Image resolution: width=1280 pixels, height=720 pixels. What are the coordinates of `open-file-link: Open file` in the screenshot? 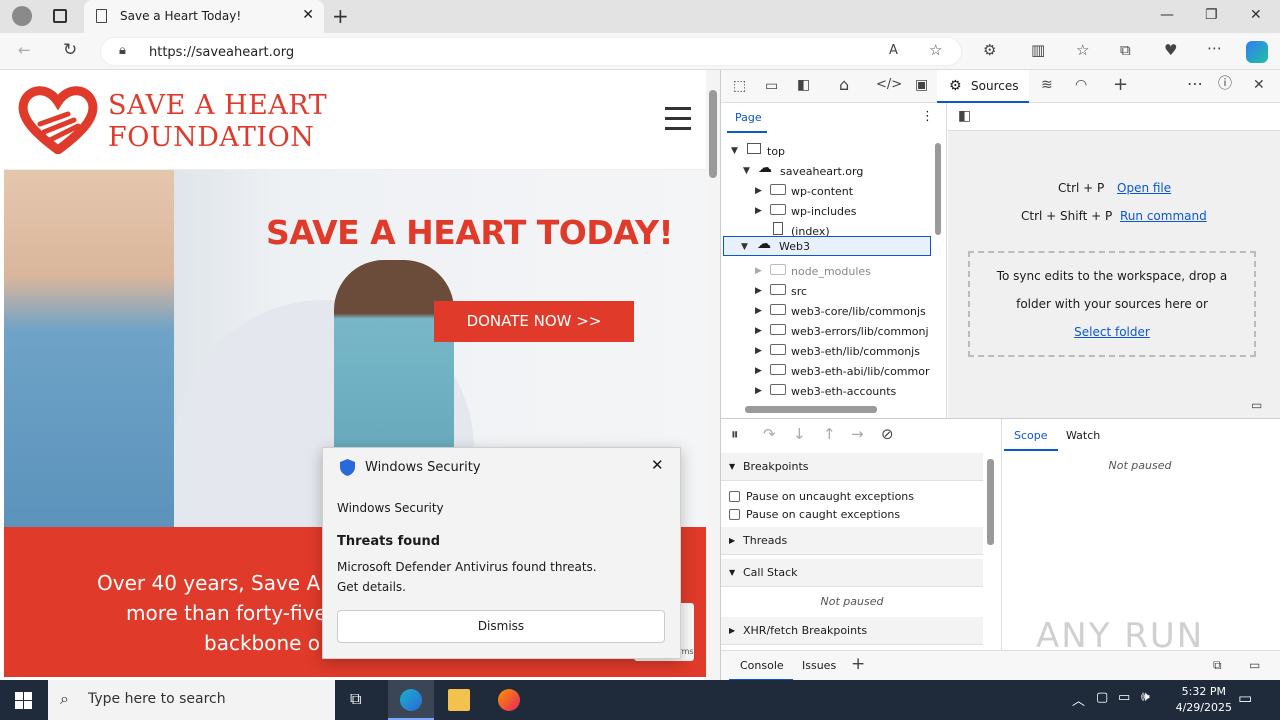 It's located at (1144, 188).